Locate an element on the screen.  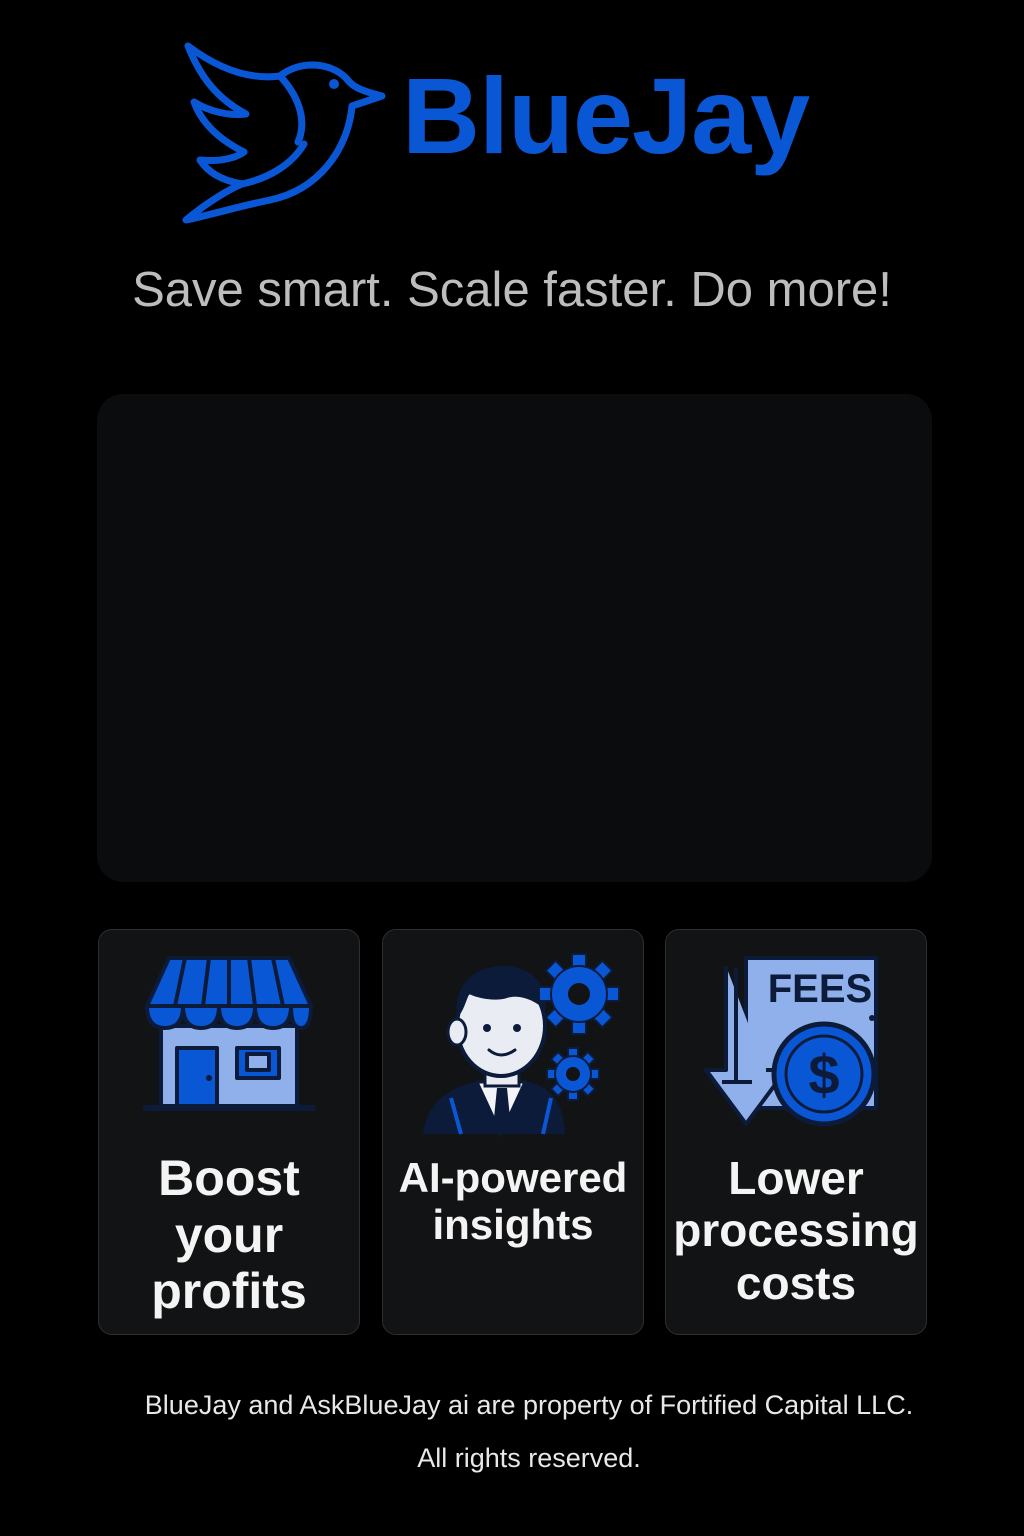
brand-logo: BlueJay is located at coordinates (510, 135).